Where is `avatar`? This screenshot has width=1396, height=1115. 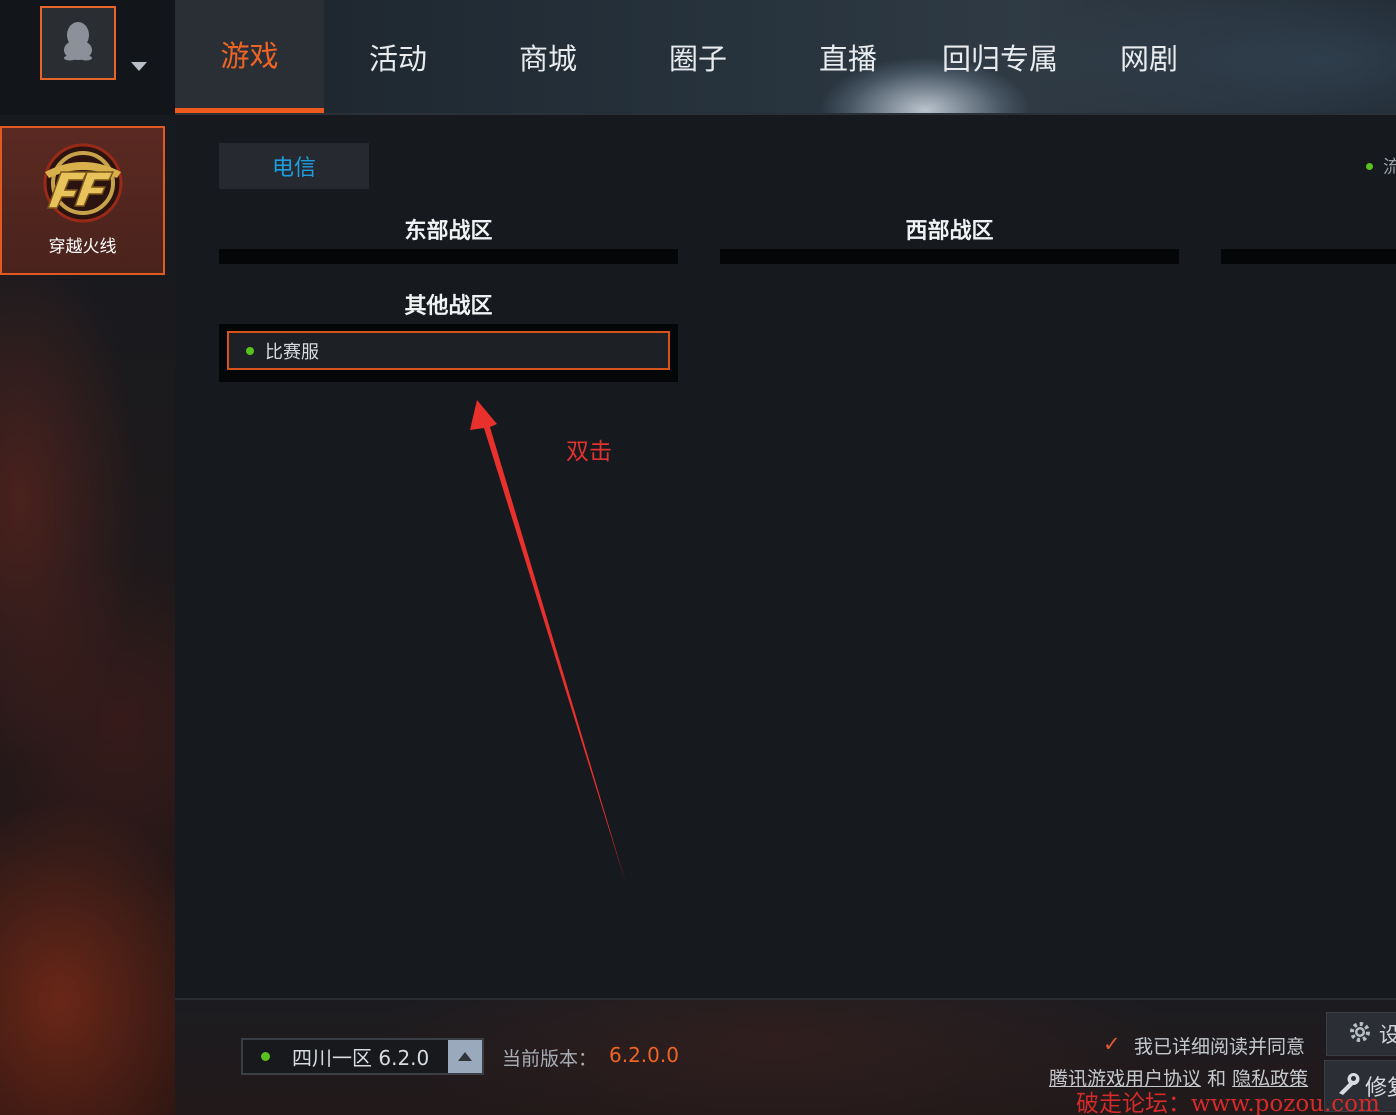
avatar is located at coordinates (78, 43).